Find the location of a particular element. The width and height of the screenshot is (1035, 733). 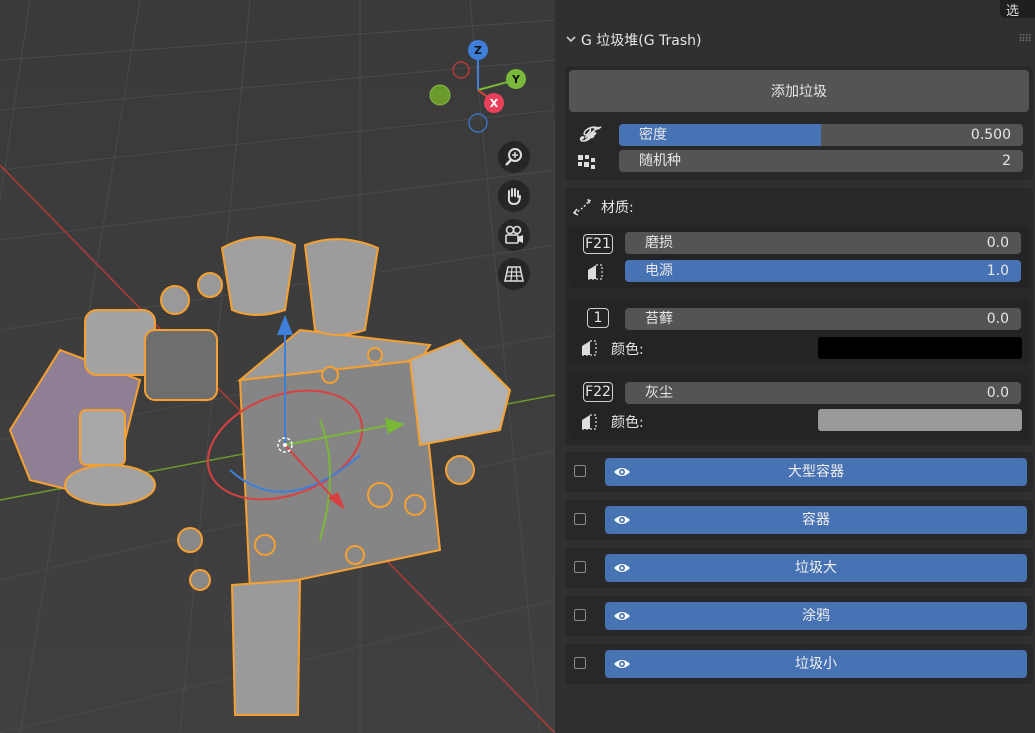

dust-box: F22 灰尘 0.0 颜色: is located at coordinates (799, 407).